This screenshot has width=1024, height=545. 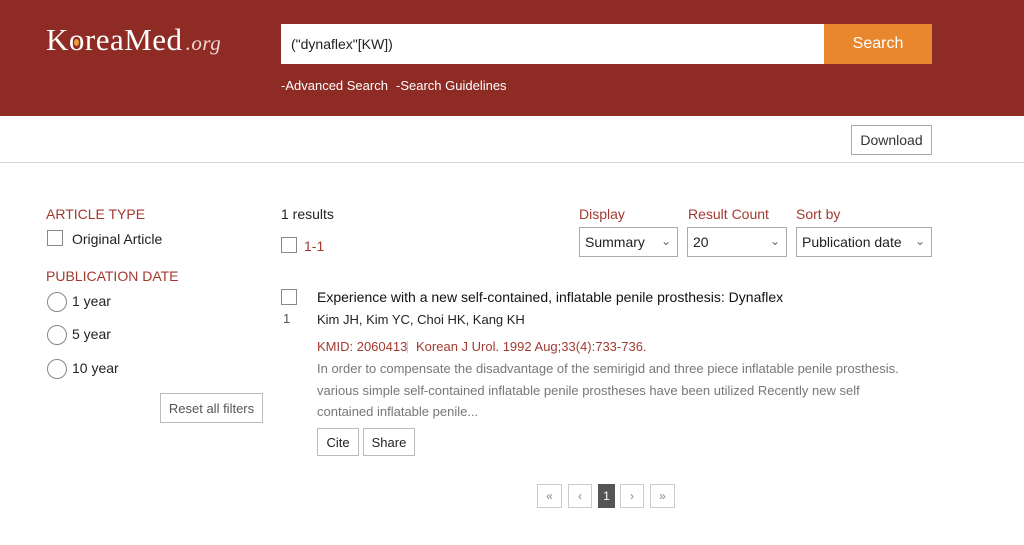 I want to click on filter-original-article-checkbox, so click(x=55, y=238).